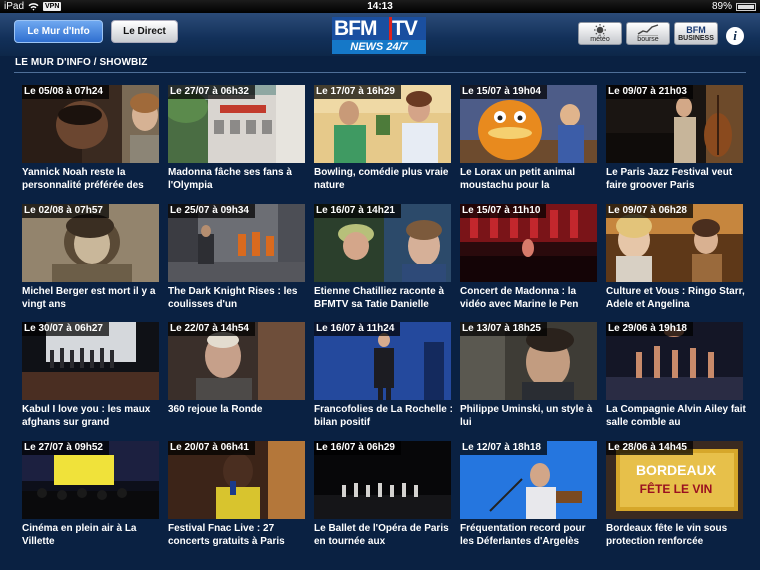 The image size is (760, 570). Describe the element at coordinates (65, 329) in the screenshot. I see `article-date: Le 30/07 à 06h27` at that location.